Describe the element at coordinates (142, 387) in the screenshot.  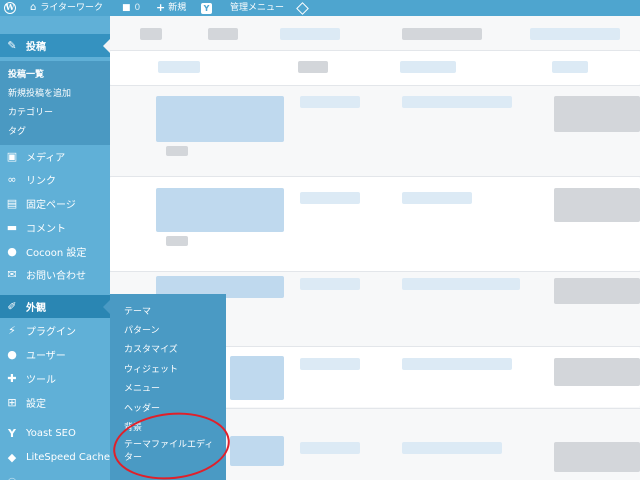
I see `flyout-menus: メニュー` at that location.